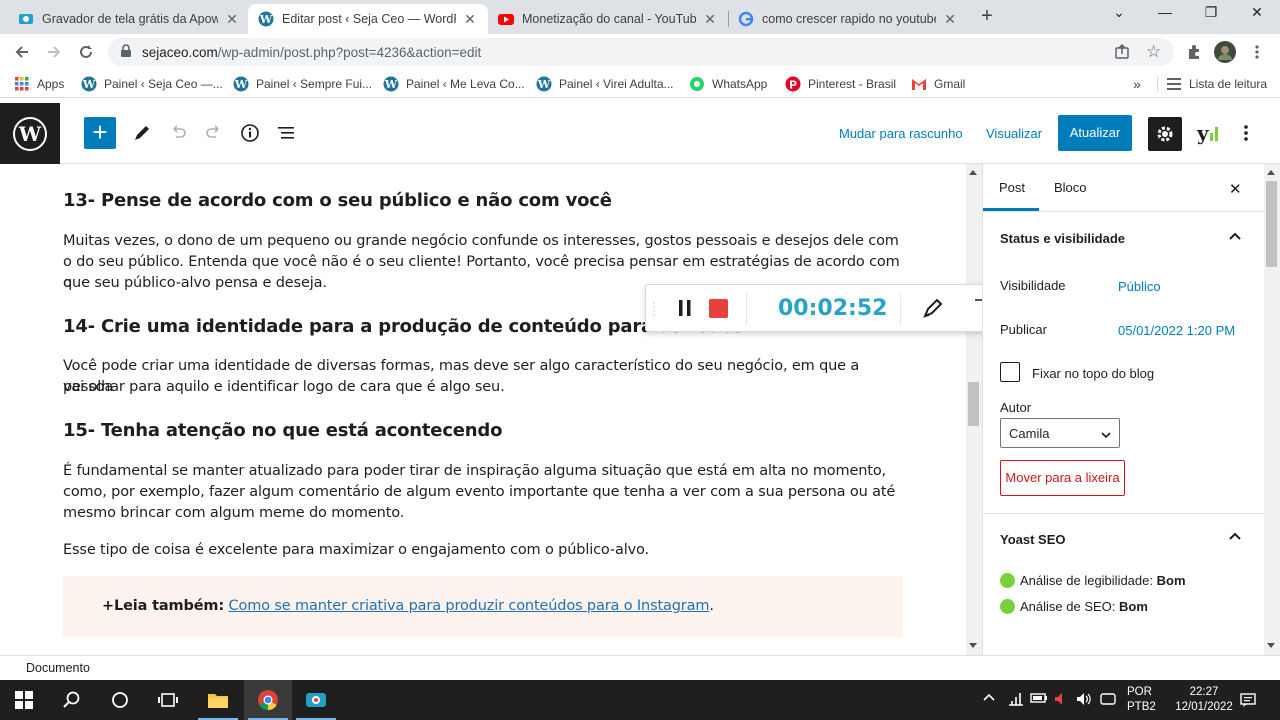 The height and width of the screenshot is (720, 1280). I want to click on update-button: Atualizar, so click(1095, 133).